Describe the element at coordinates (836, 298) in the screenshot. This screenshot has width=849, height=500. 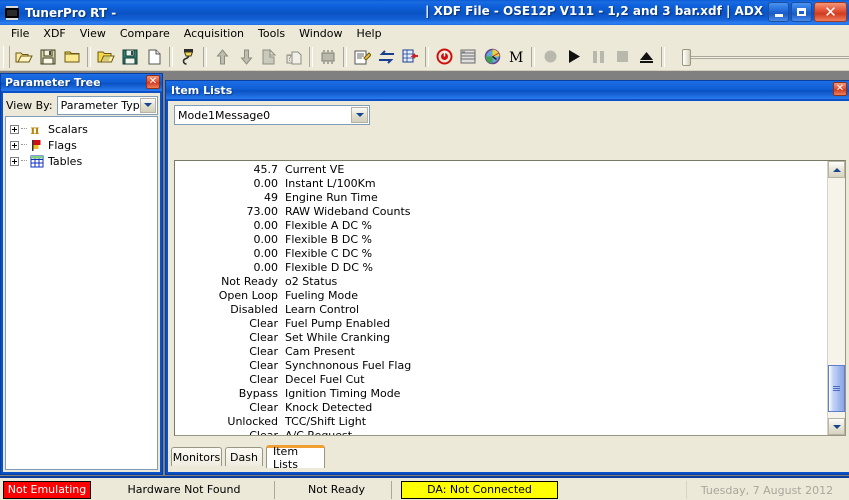
I see `vertical-scrollbar` at that location.